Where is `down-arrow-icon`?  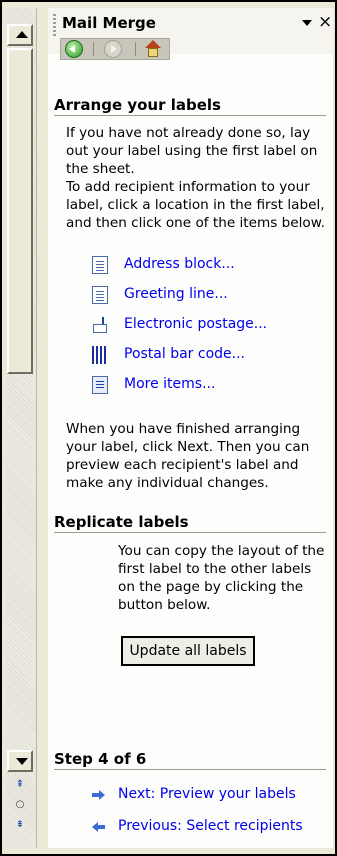
down-arrow-icon is located at coordinates (22, 761).